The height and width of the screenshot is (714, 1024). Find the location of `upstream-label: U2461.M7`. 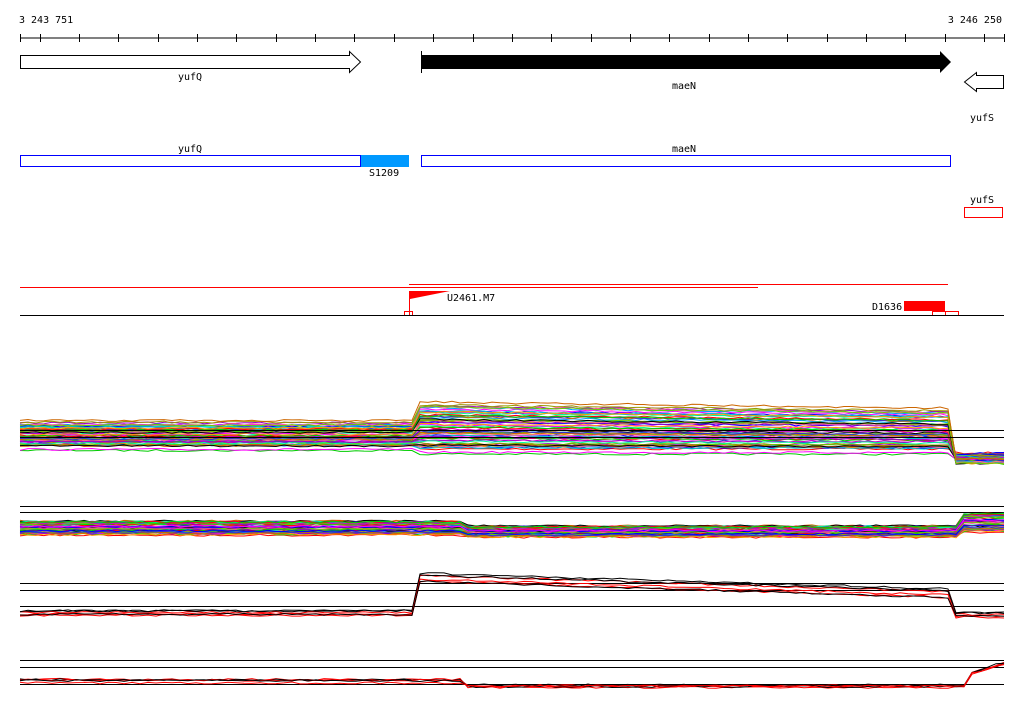

upstream-label: U2461.M7 is located at coordinates (471, 298).